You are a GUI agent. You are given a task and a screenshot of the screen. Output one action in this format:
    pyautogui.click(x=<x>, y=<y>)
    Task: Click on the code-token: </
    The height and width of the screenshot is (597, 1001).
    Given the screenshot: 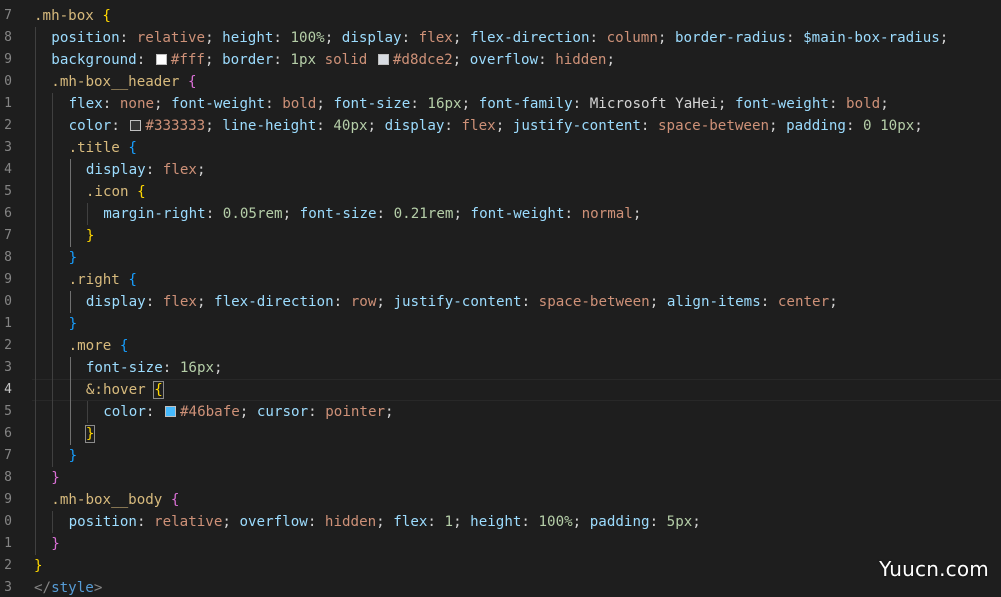 What is the action you would take?
    pyautogui.click(x=43, y=588)
    